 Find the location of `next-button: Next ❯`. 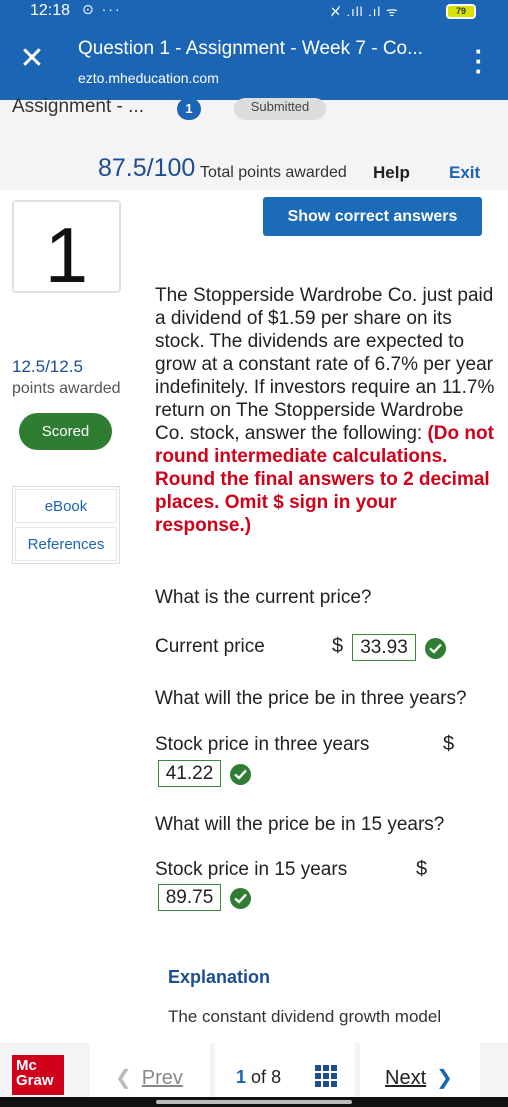

next-button: Next ❯ is located at coordinates (419, 1077).